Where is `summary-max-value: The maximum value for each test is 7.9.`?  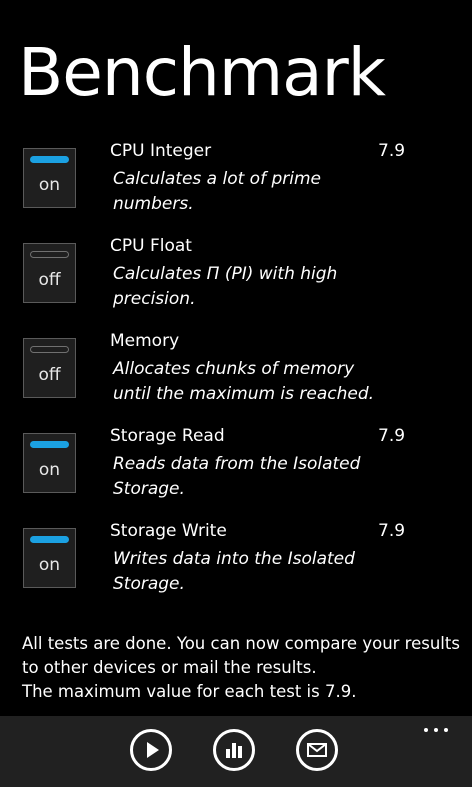
summary-max-value: The maximum value for each test is 7.9. is located at coordinates (189, 691).